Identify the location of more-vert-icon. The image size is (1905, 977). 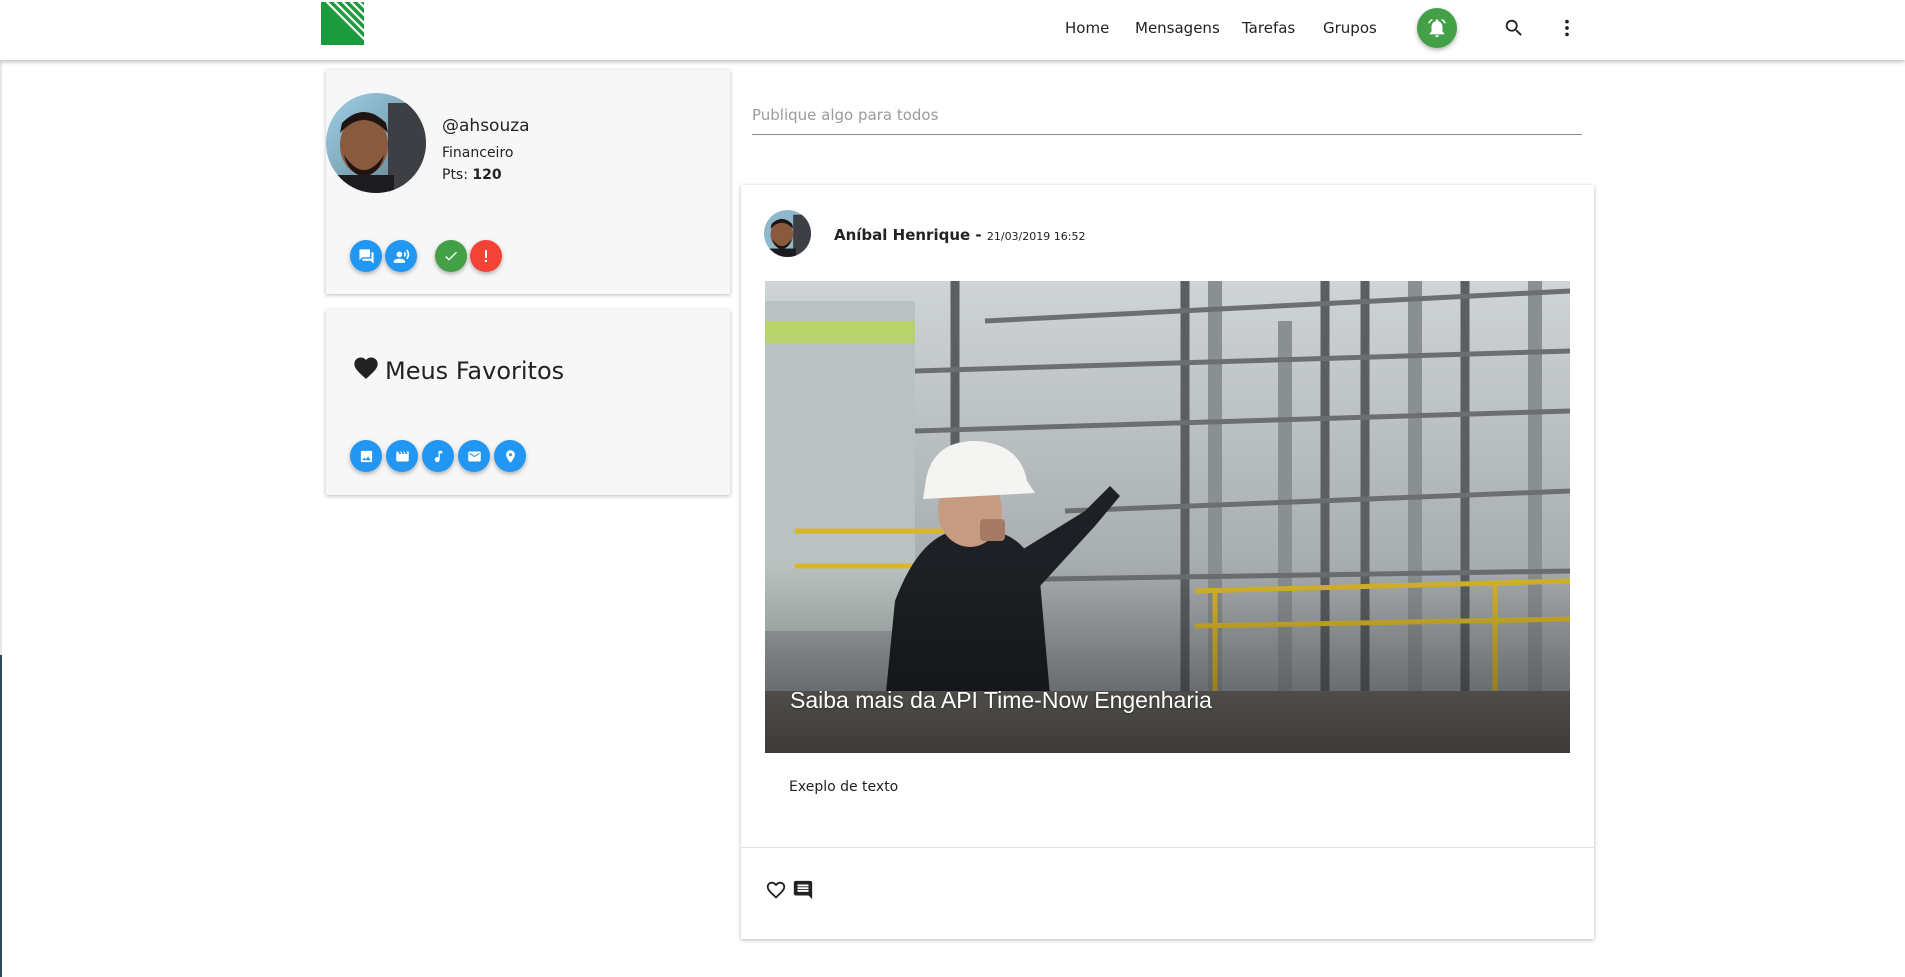
(1567, 28).